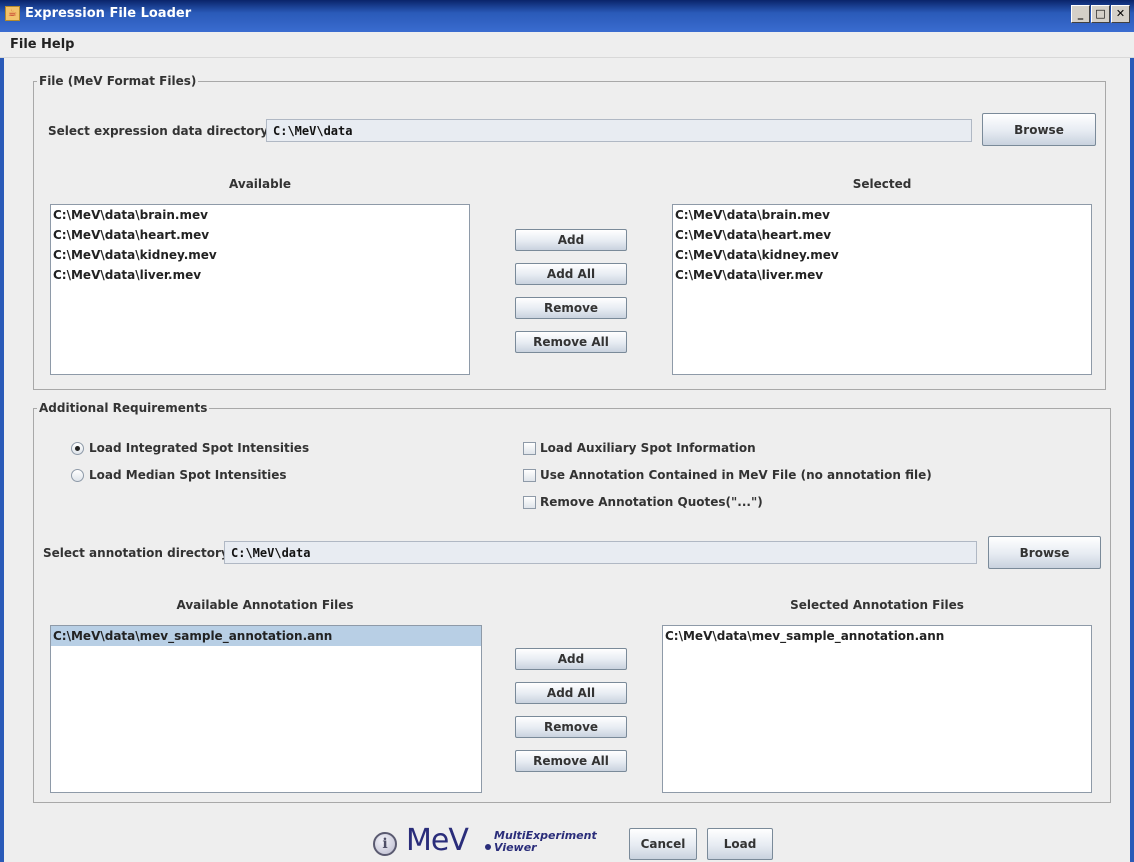 This screenshot has height=862, width=1134. What do you see at coordinates (488, 847) in the screenshot?
I see `logo-dot` at bounding box center [488, 847].